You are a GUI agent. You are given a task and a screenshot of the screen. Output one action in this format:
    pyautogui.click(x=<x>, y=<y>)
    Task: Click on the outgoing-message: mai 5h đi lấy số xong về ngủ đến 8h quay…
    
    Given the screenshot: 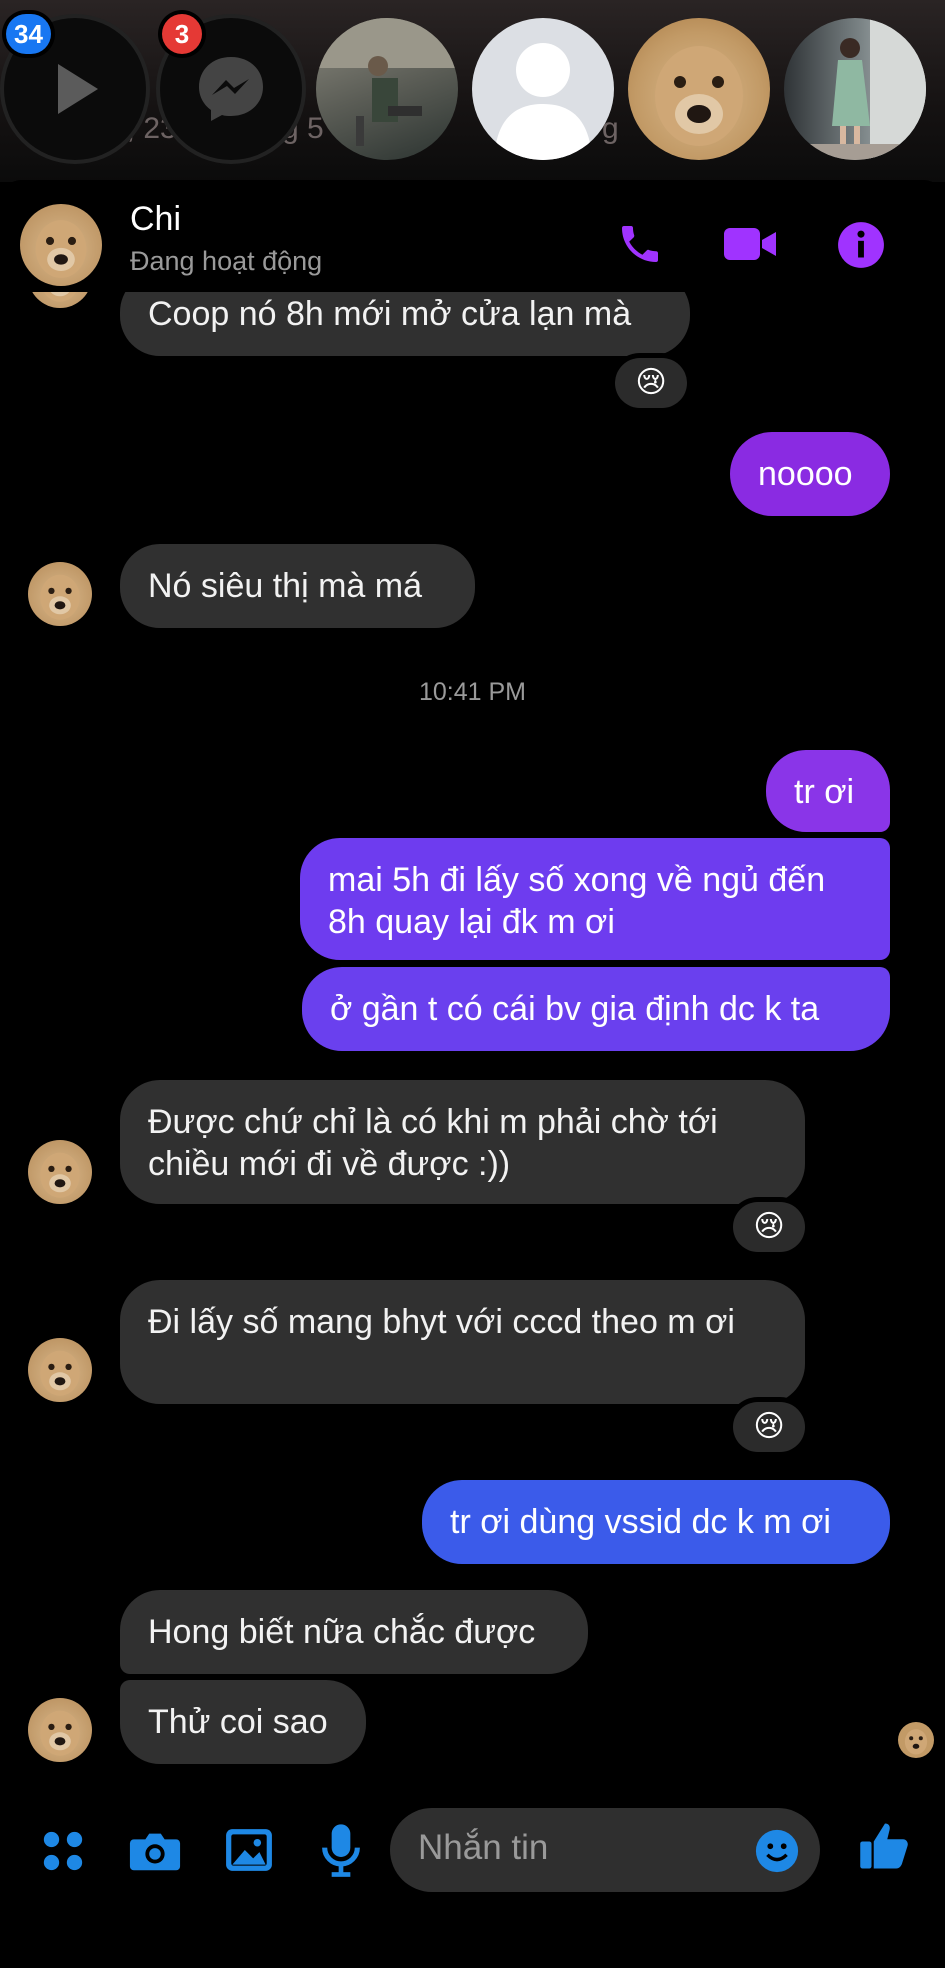 What is the action you would take?
    pyautogui.click(x=595, y=899)
    